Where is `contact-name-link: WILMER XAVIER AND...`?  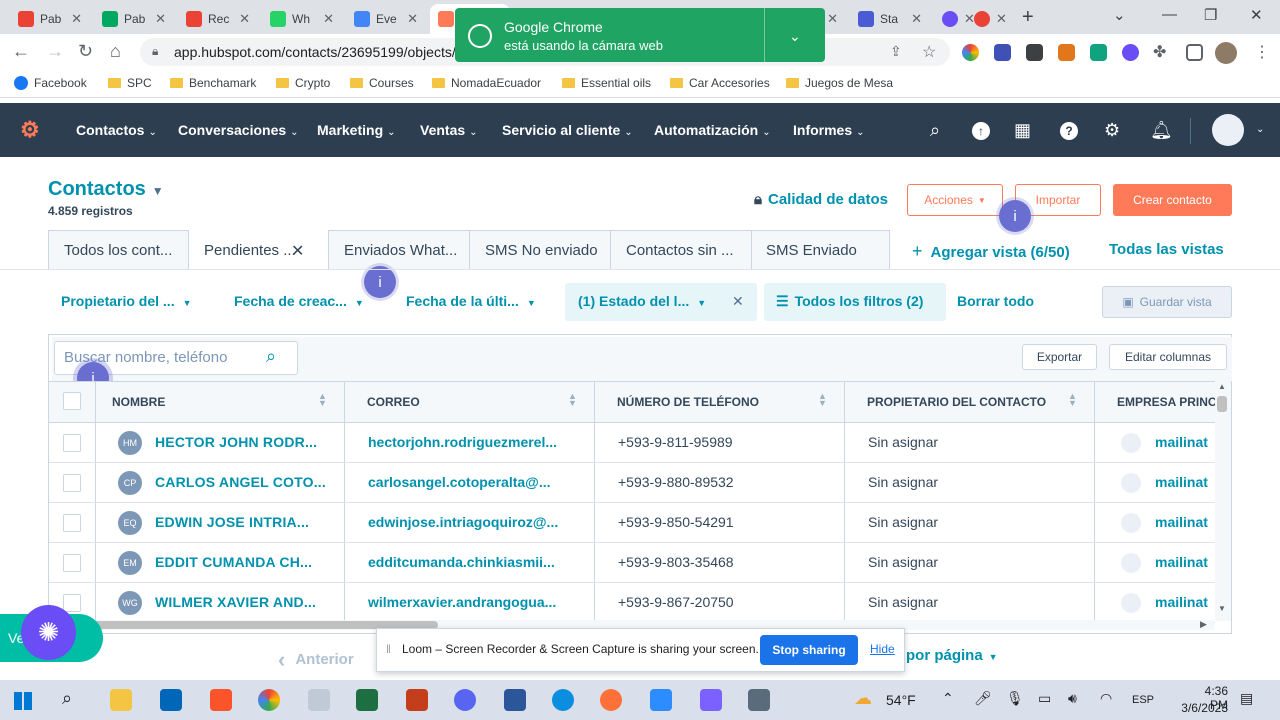
contact-name-link: WILMER XAVIER AND... is located at coordinates (235, 602).